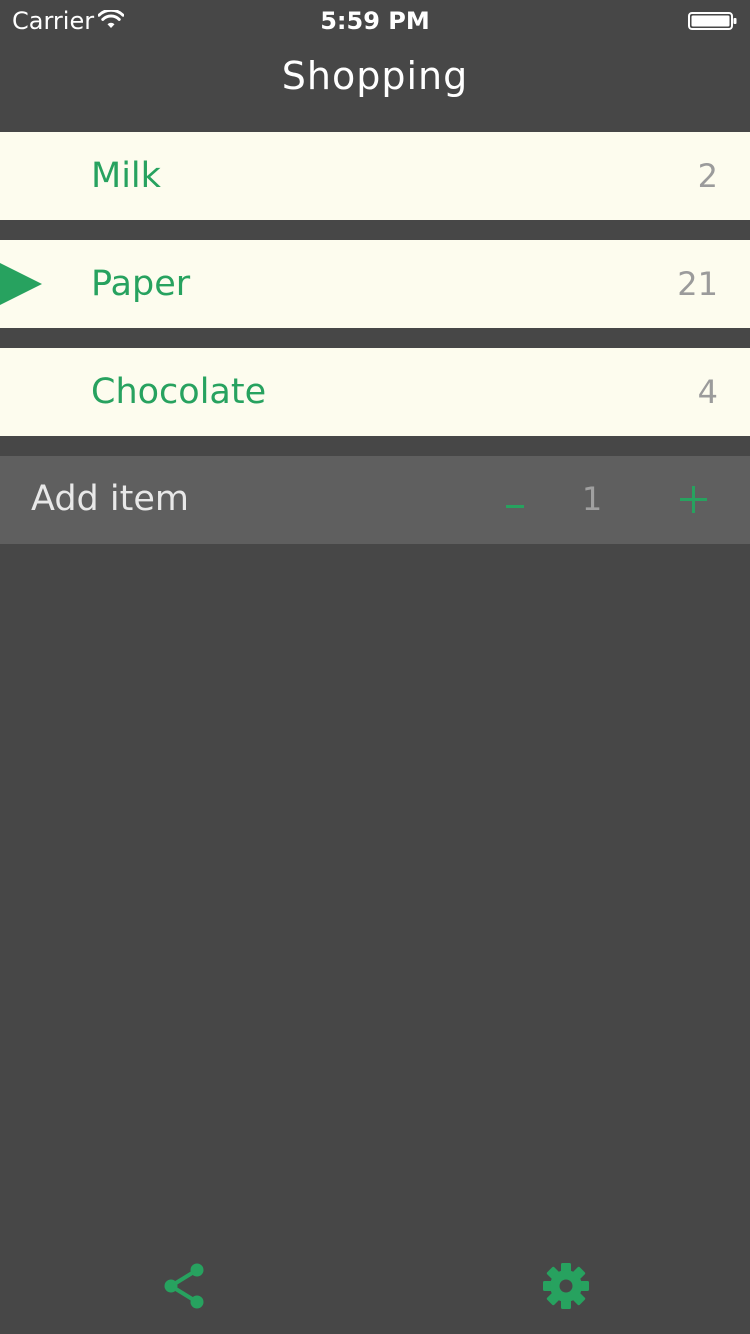 The image size is (750, 1334). Describe the element at coordinates (179, 392) in the screenshot. I see `item-name: Chocolate` at that location.